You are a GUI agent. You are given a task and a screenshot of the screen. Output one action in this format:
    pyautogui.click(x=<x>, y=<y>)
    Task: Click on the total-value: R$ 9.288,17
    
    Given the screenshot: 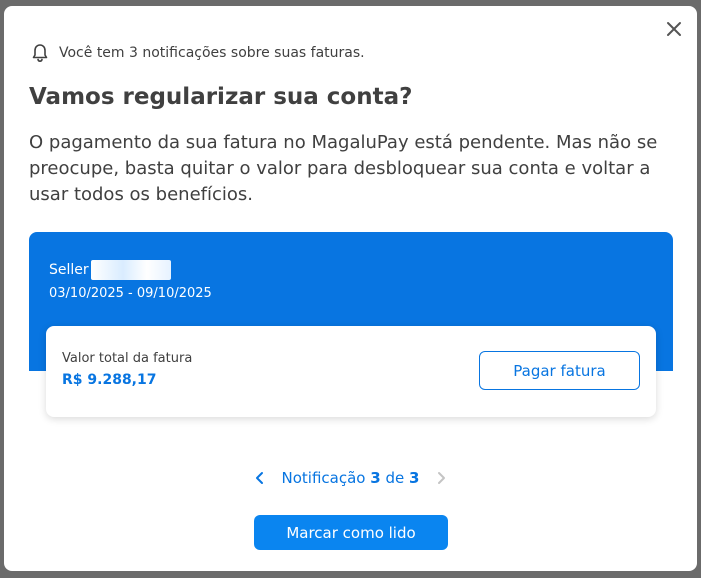 What is the action you would take?
    pyautogui.click(x=109, y=380)
    